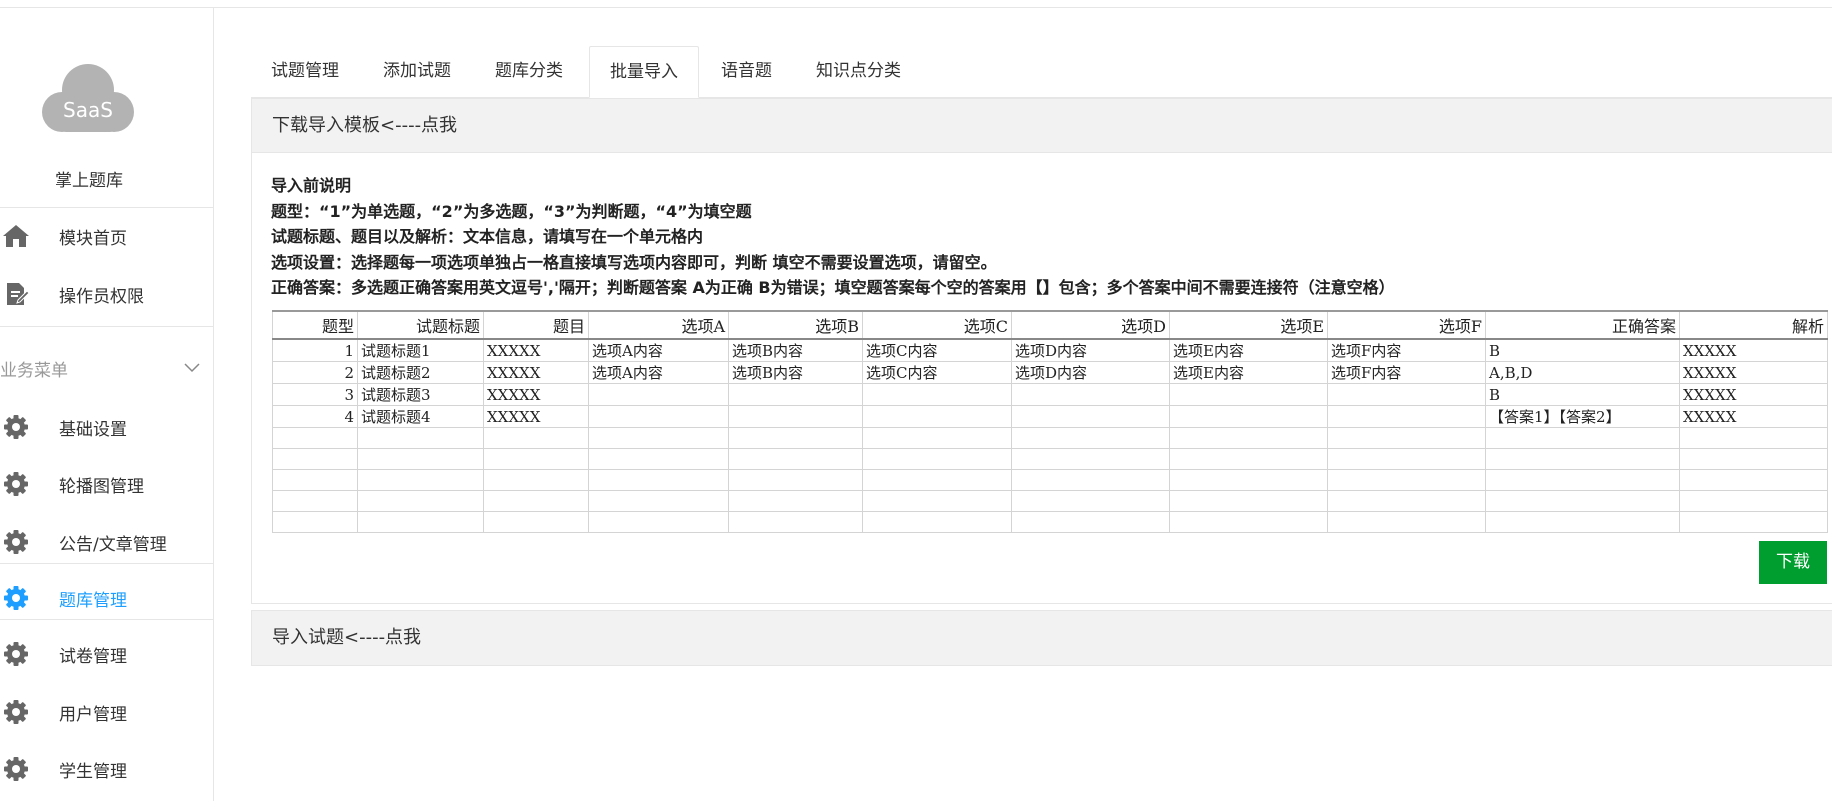  Describe the element at coordinates (106, 712) in the screenshot. I see `nav-item-user-management: 用户管理` at that location.